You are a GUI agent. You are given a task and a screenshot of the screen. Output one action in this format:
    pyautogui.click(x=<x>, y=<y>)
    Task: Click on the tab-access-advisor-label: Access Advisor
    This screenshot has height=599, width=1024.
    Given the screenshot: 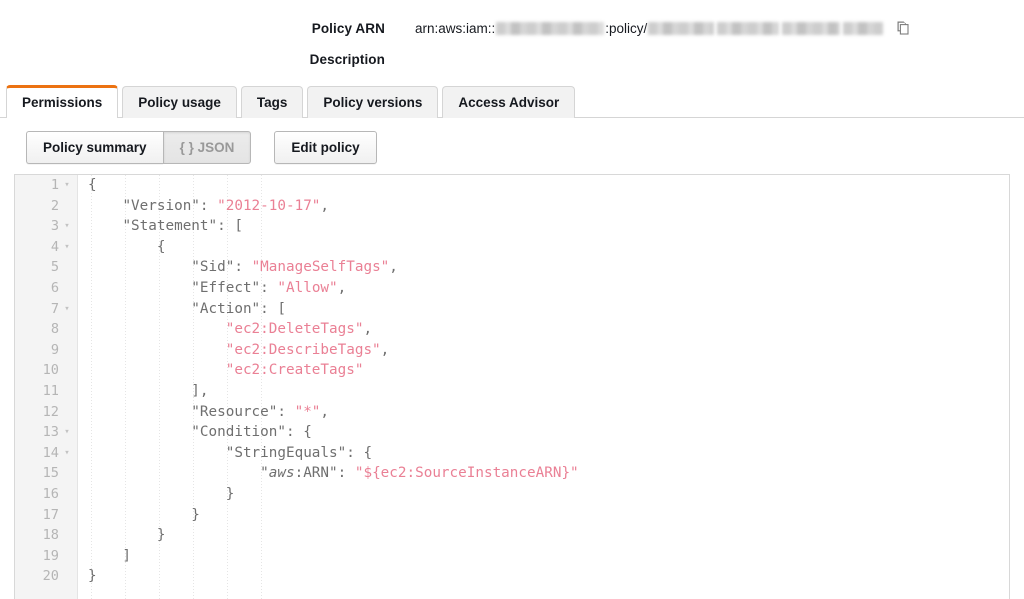 What is the action you would take?
    pyautogui.click(x=509, y=102)
    